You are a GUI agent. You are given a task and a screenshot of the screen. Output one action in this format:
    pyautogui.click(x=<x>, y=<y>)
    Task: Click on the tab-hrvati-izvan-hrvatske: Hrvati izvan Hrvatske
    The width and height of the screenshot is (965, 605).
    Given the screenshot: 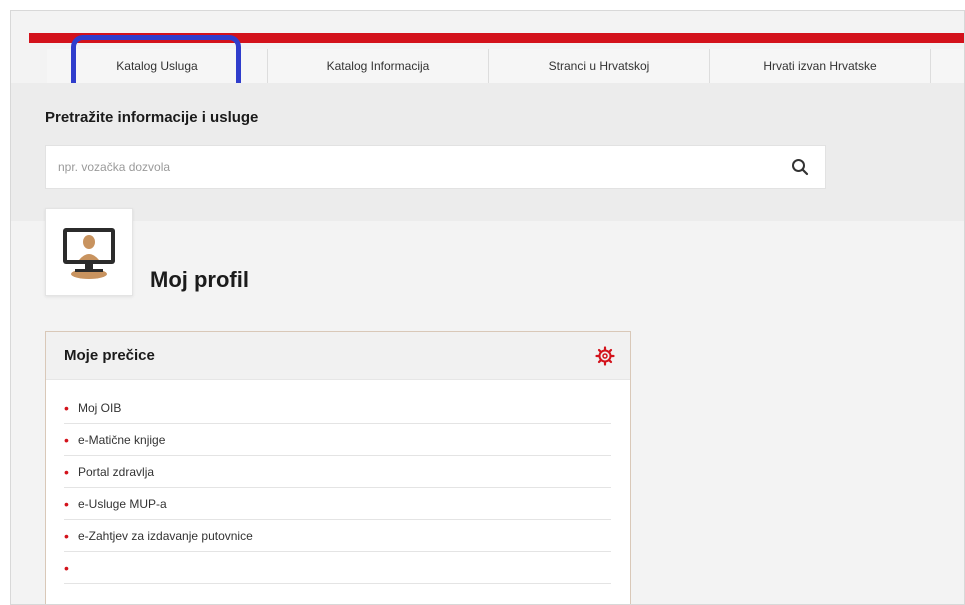 What is the action you would take?
    pyautogui.click(x=820, y=66)
    